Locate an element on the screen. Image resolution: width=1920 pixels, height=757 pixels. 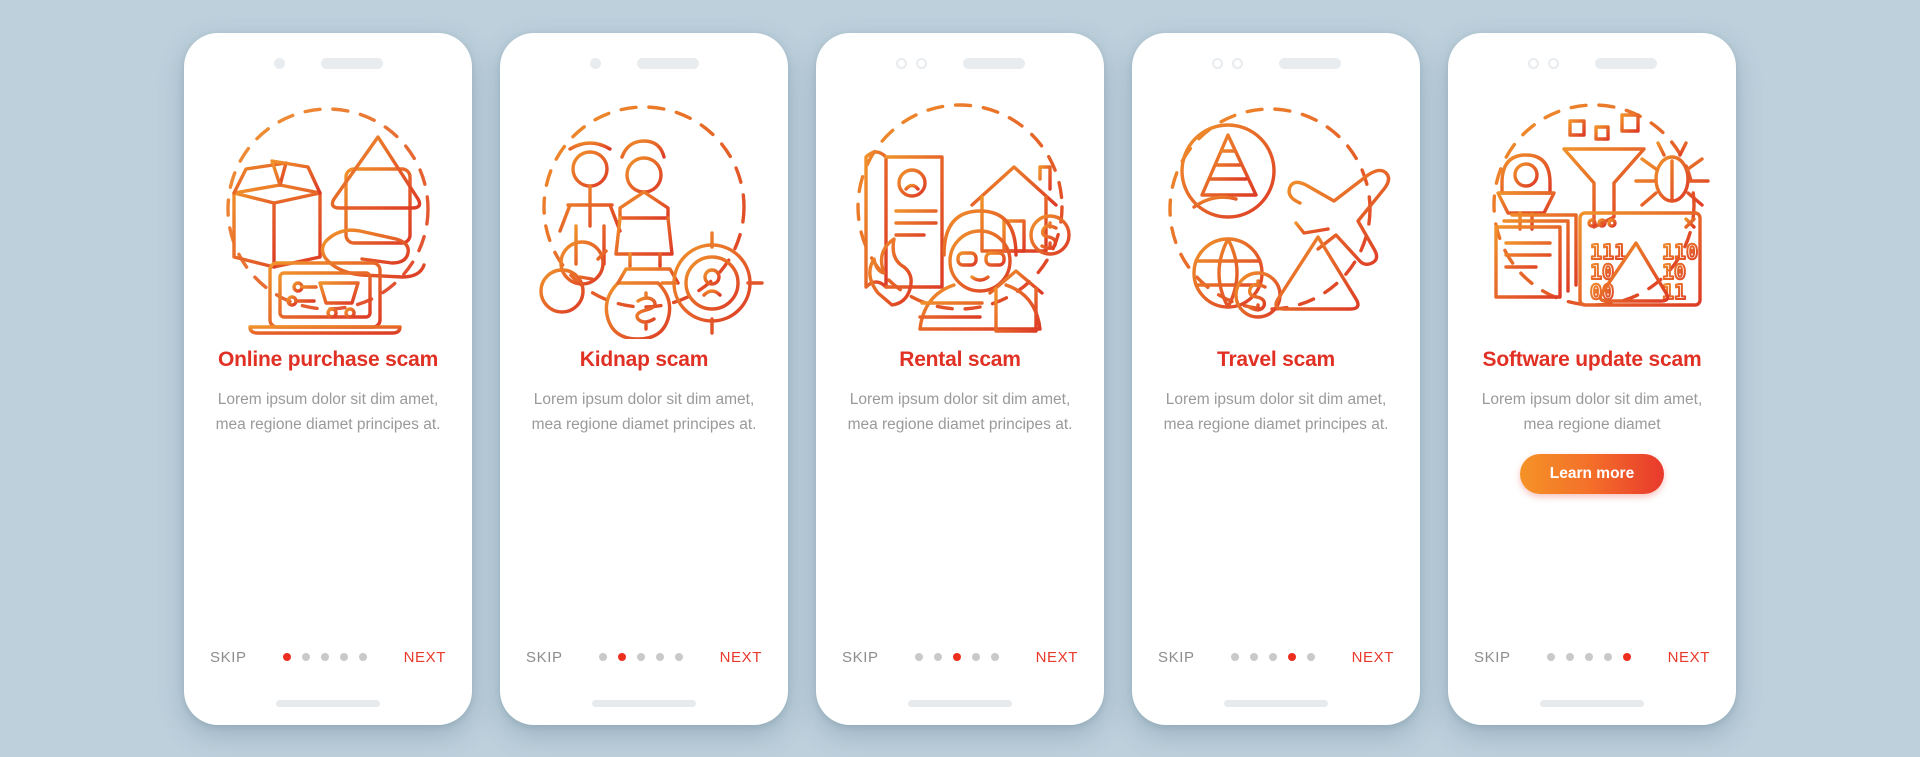
screen-title: Online purchase scam is located at coordinates (328, 359).